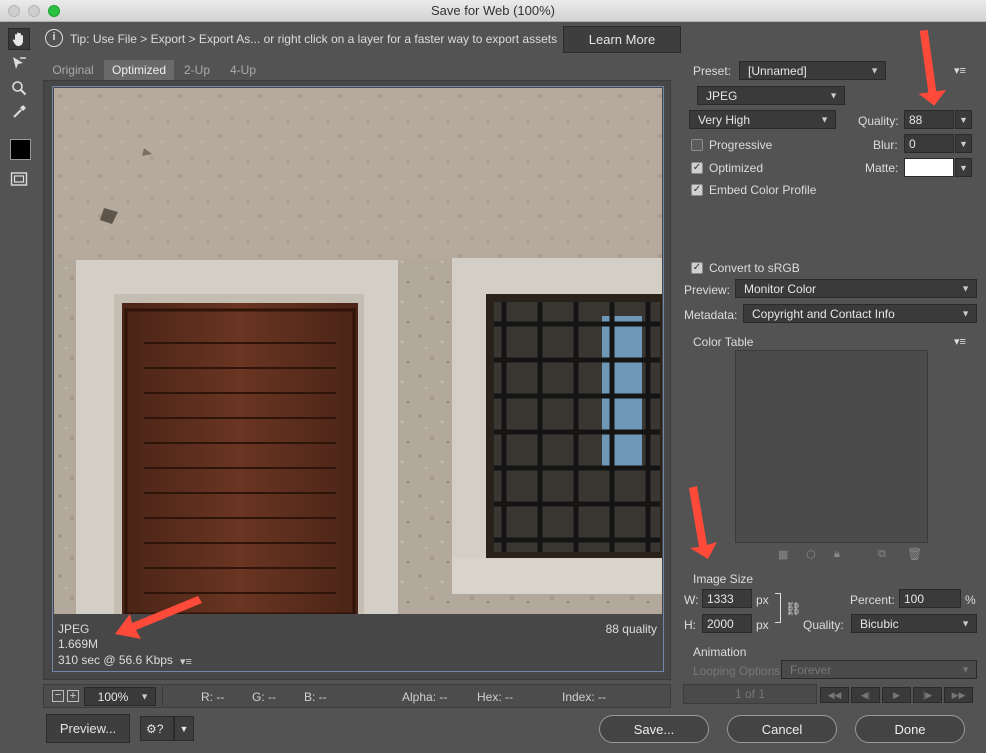  What do you see at coordinates (930, 598) in the screenshot?
I see `percent-input: 100` at bounding box center [930, 598].